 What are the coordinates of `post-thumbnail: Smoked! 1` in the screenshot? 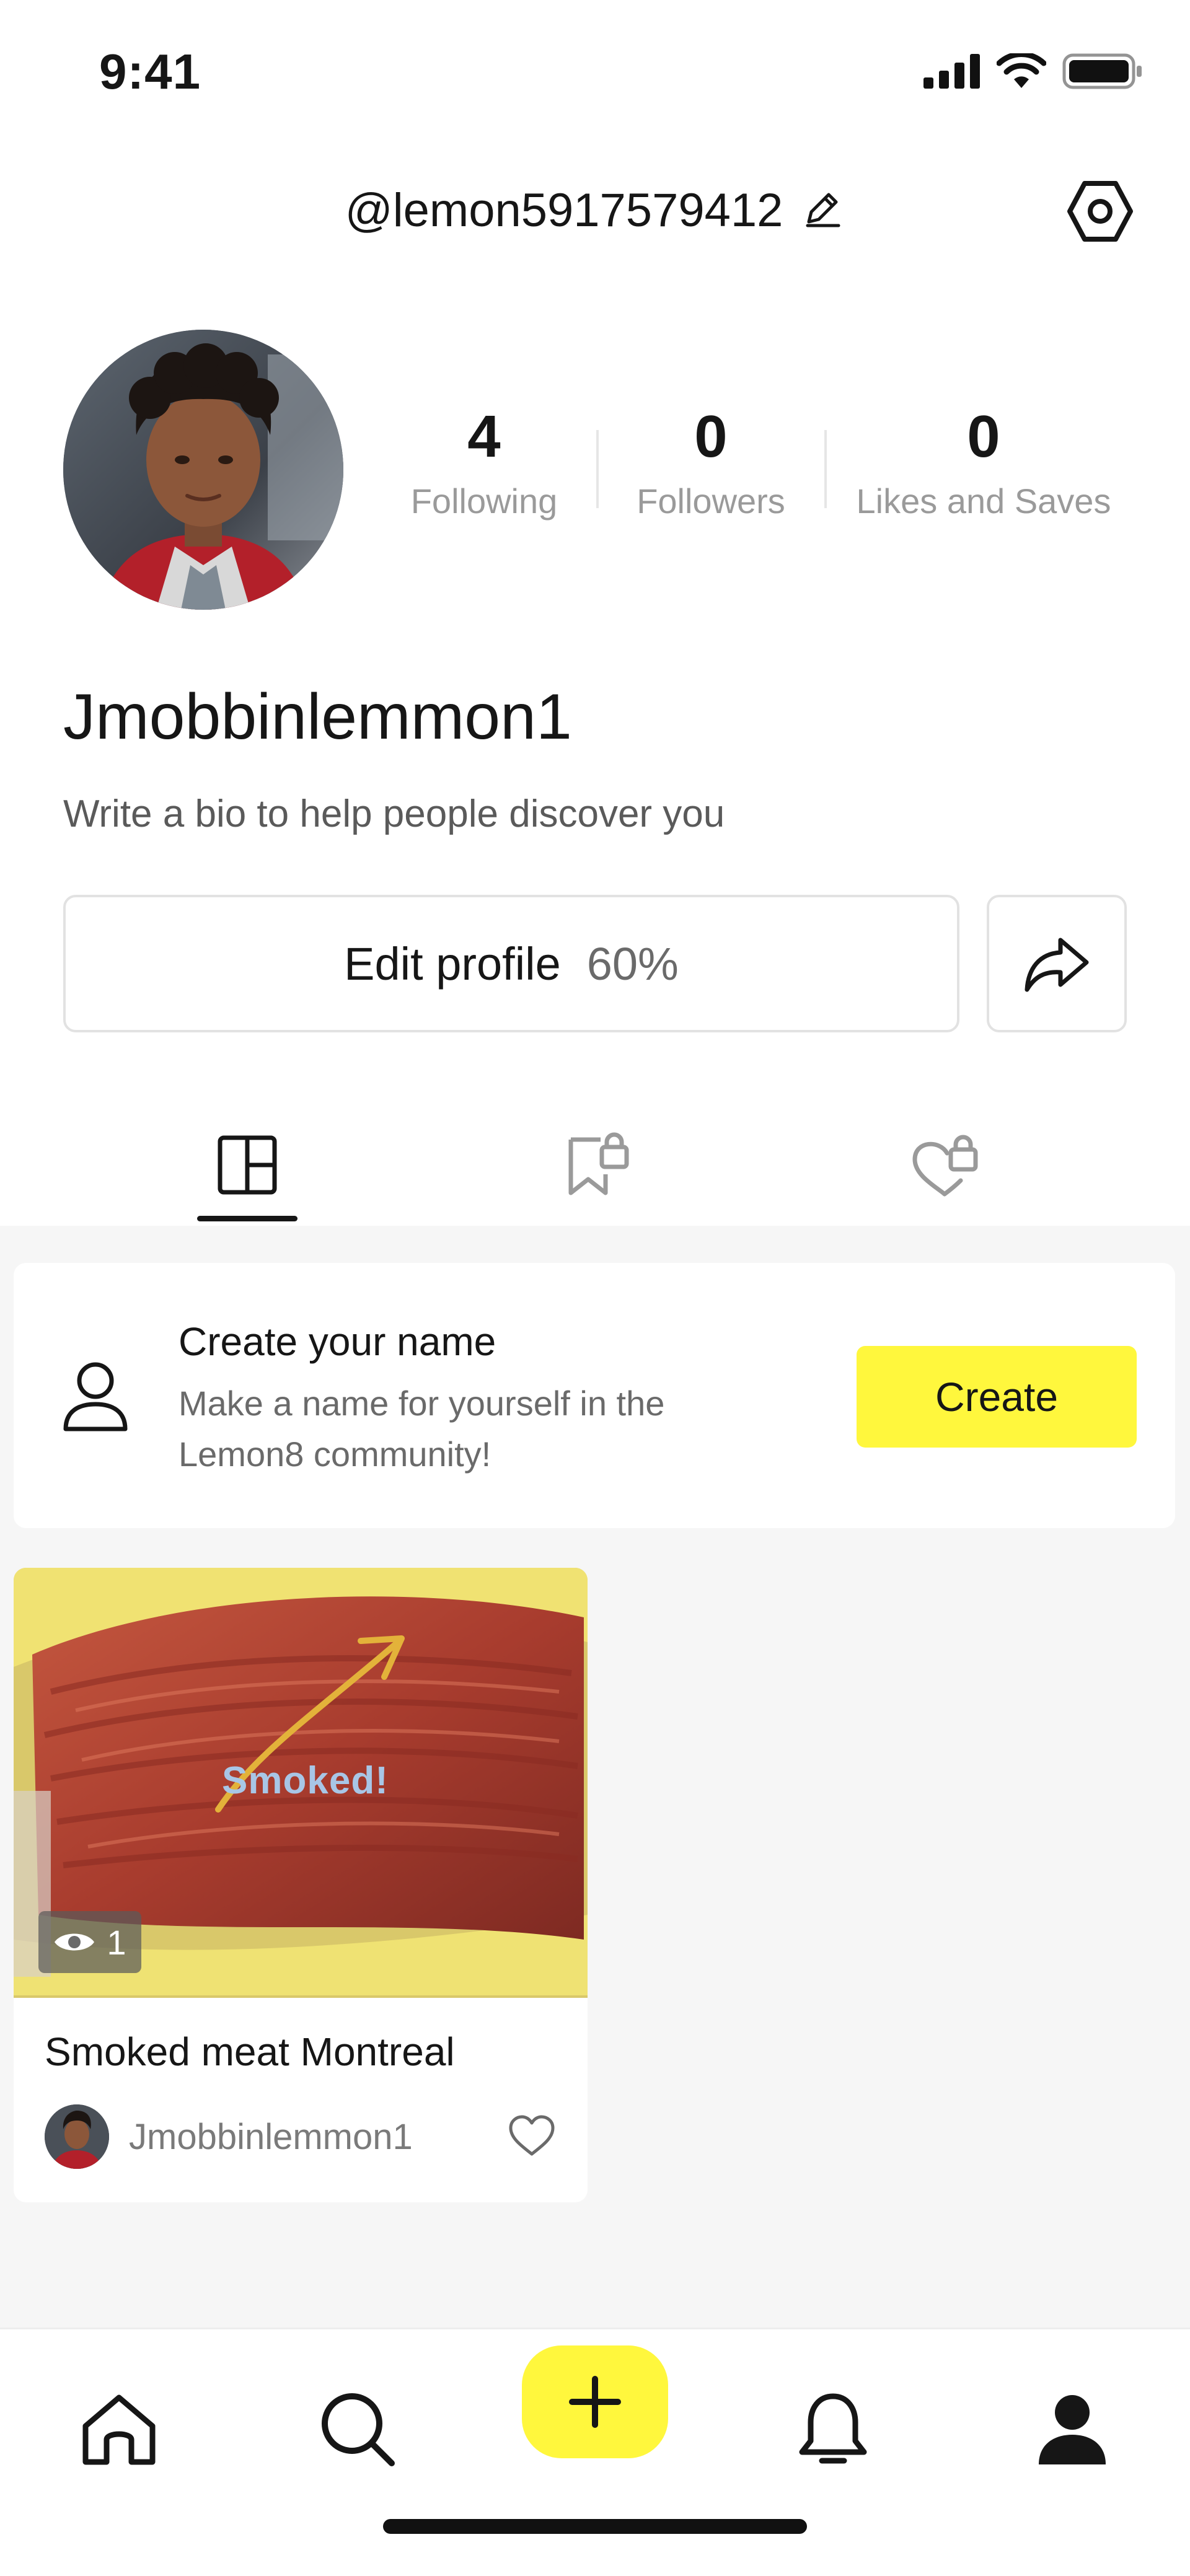 It's located at (301, 1783).